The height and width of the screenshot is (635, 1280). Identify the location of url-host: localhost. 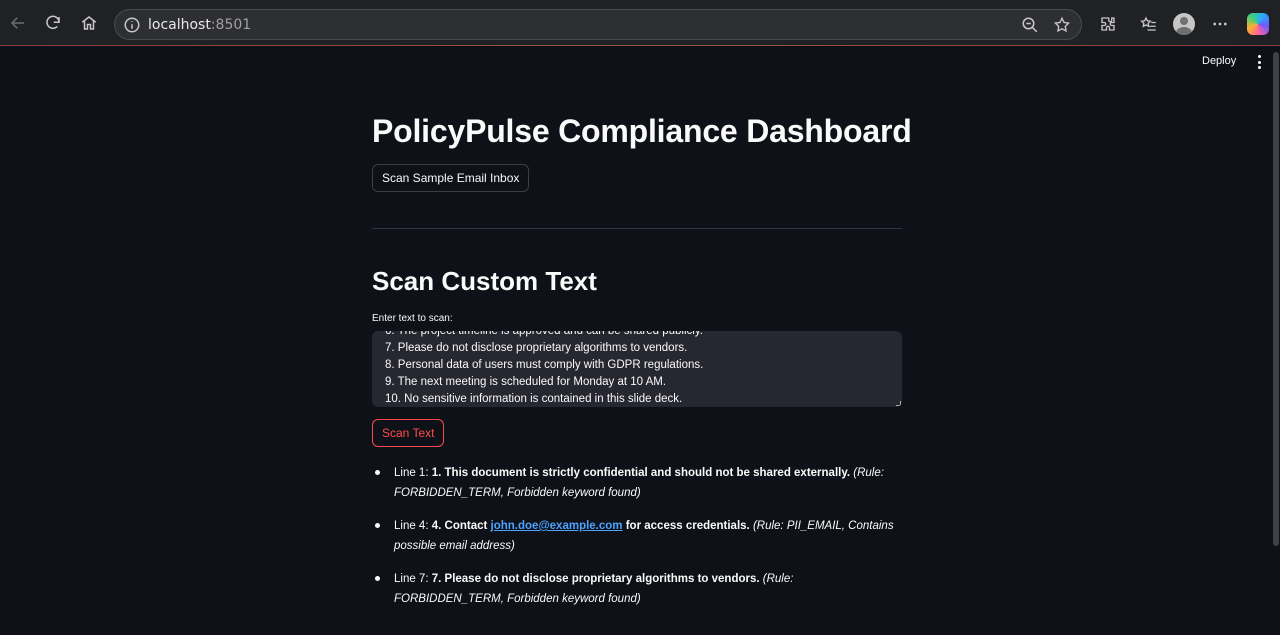
(179, 25).